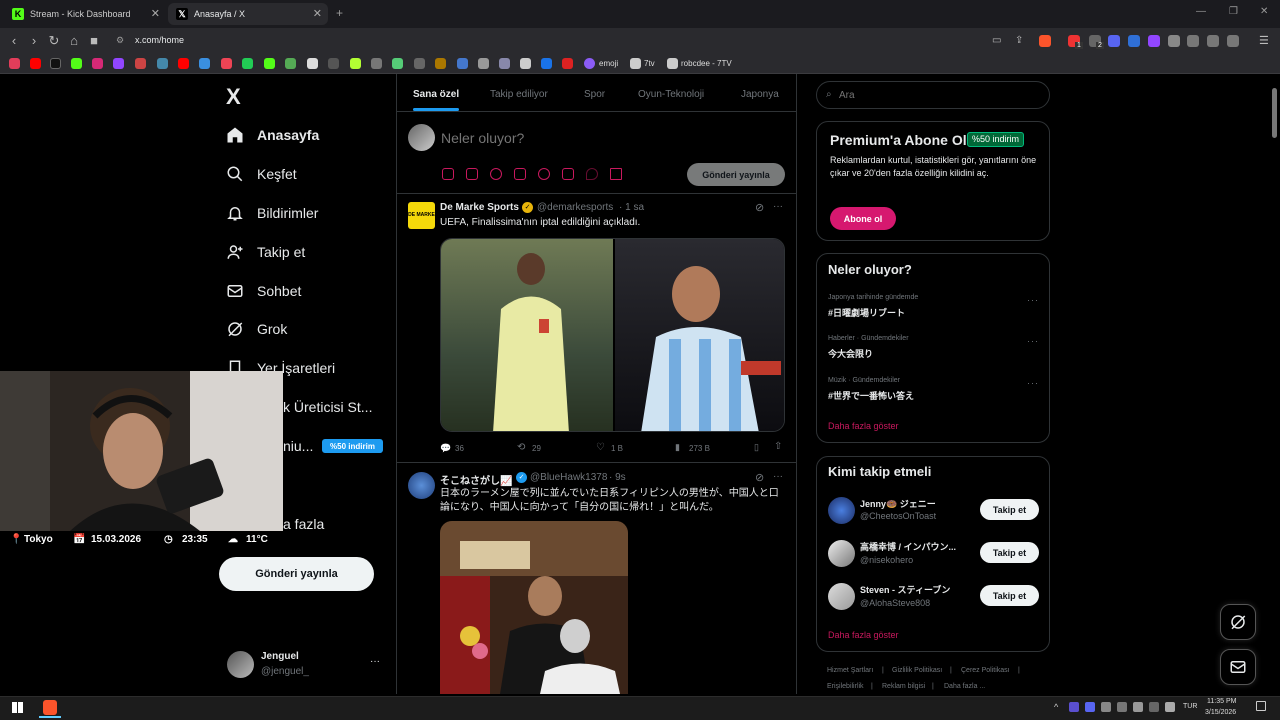 The height and width of the screenshot is (720, 1280). I want to click on brave-shield-icon, so click(1045, 41).